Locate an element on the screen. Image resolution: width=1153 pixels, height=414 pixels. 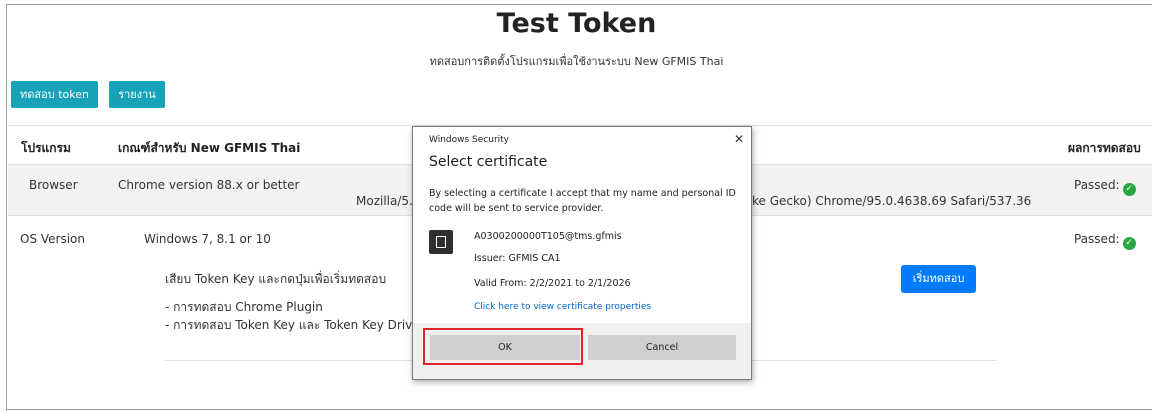
token-instruction: เสียบ Token Key และกดปุ่มเพื่อเริ่มทดสอบ is located at coordinates (276, 279).